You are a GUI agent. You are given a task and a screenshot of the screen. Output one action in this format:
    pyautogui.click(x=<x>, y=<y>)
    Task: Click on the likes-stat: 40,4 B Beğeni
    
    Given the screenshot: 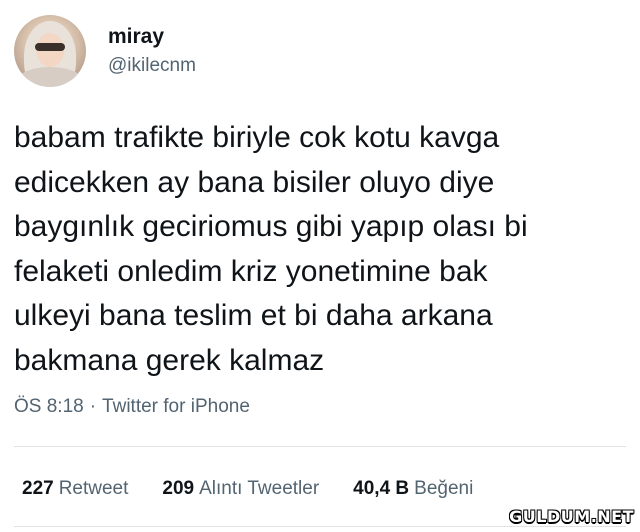 What is the action you would take?
    pyautogui.click(x=413, y=489)
    